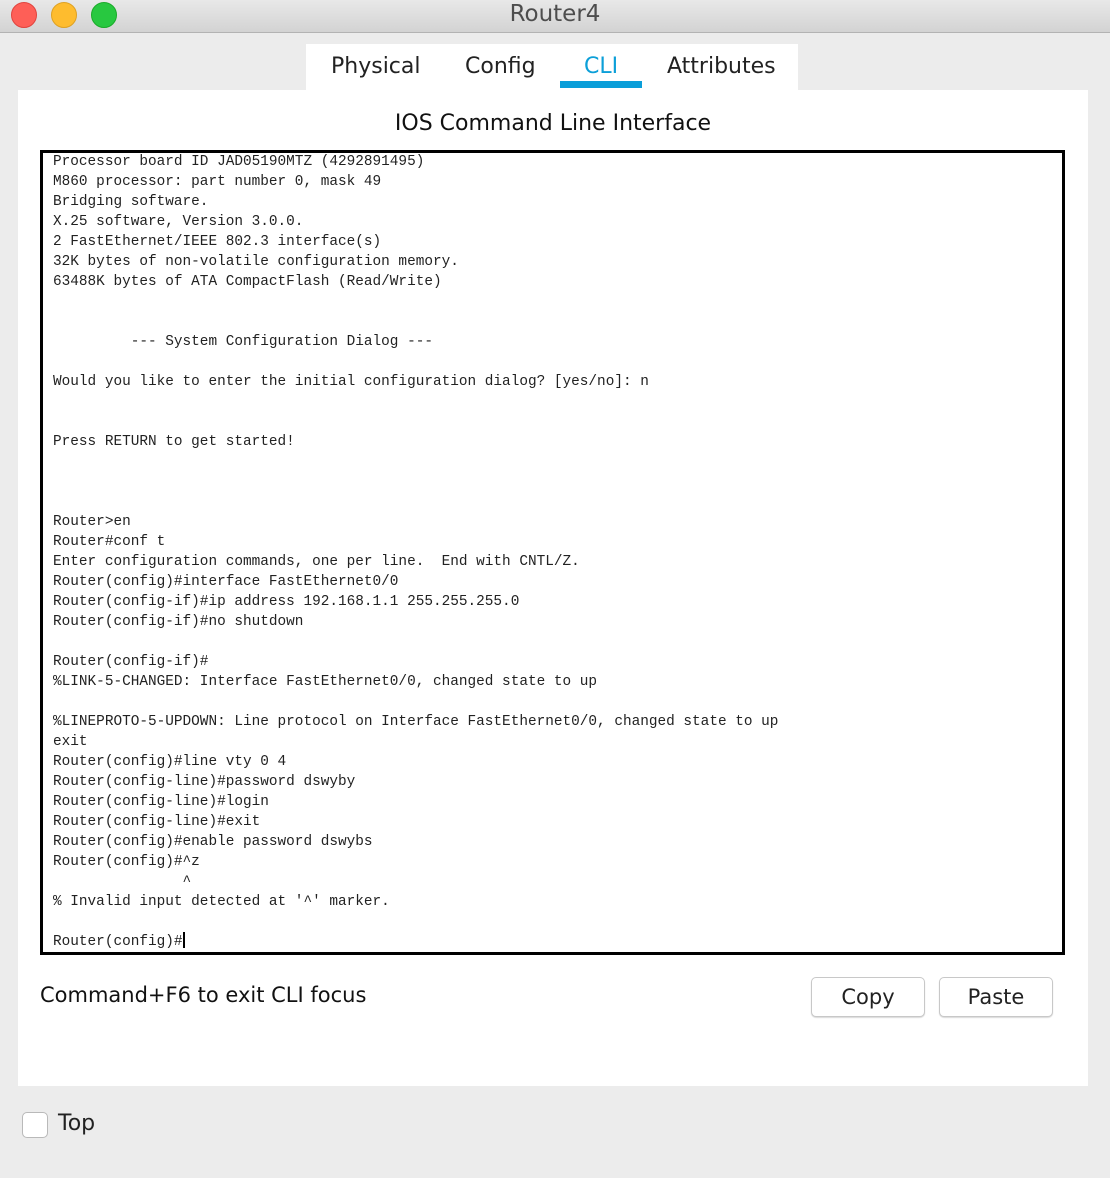 This screenshot has height=1178, width=1110. What do you see at coordinates (203, 995) in the screenshot?
I see `exit-focus-hint: Command+F6 to exit CLI focus` at bounding box center [203, 995].